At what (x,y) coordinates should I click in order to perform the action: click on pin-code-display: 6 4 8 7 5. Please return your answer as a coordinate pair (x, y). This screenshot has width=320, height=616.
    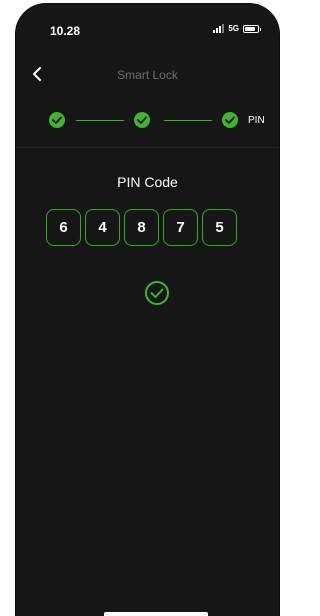
    Looking at the image, I should click on (141, 227).